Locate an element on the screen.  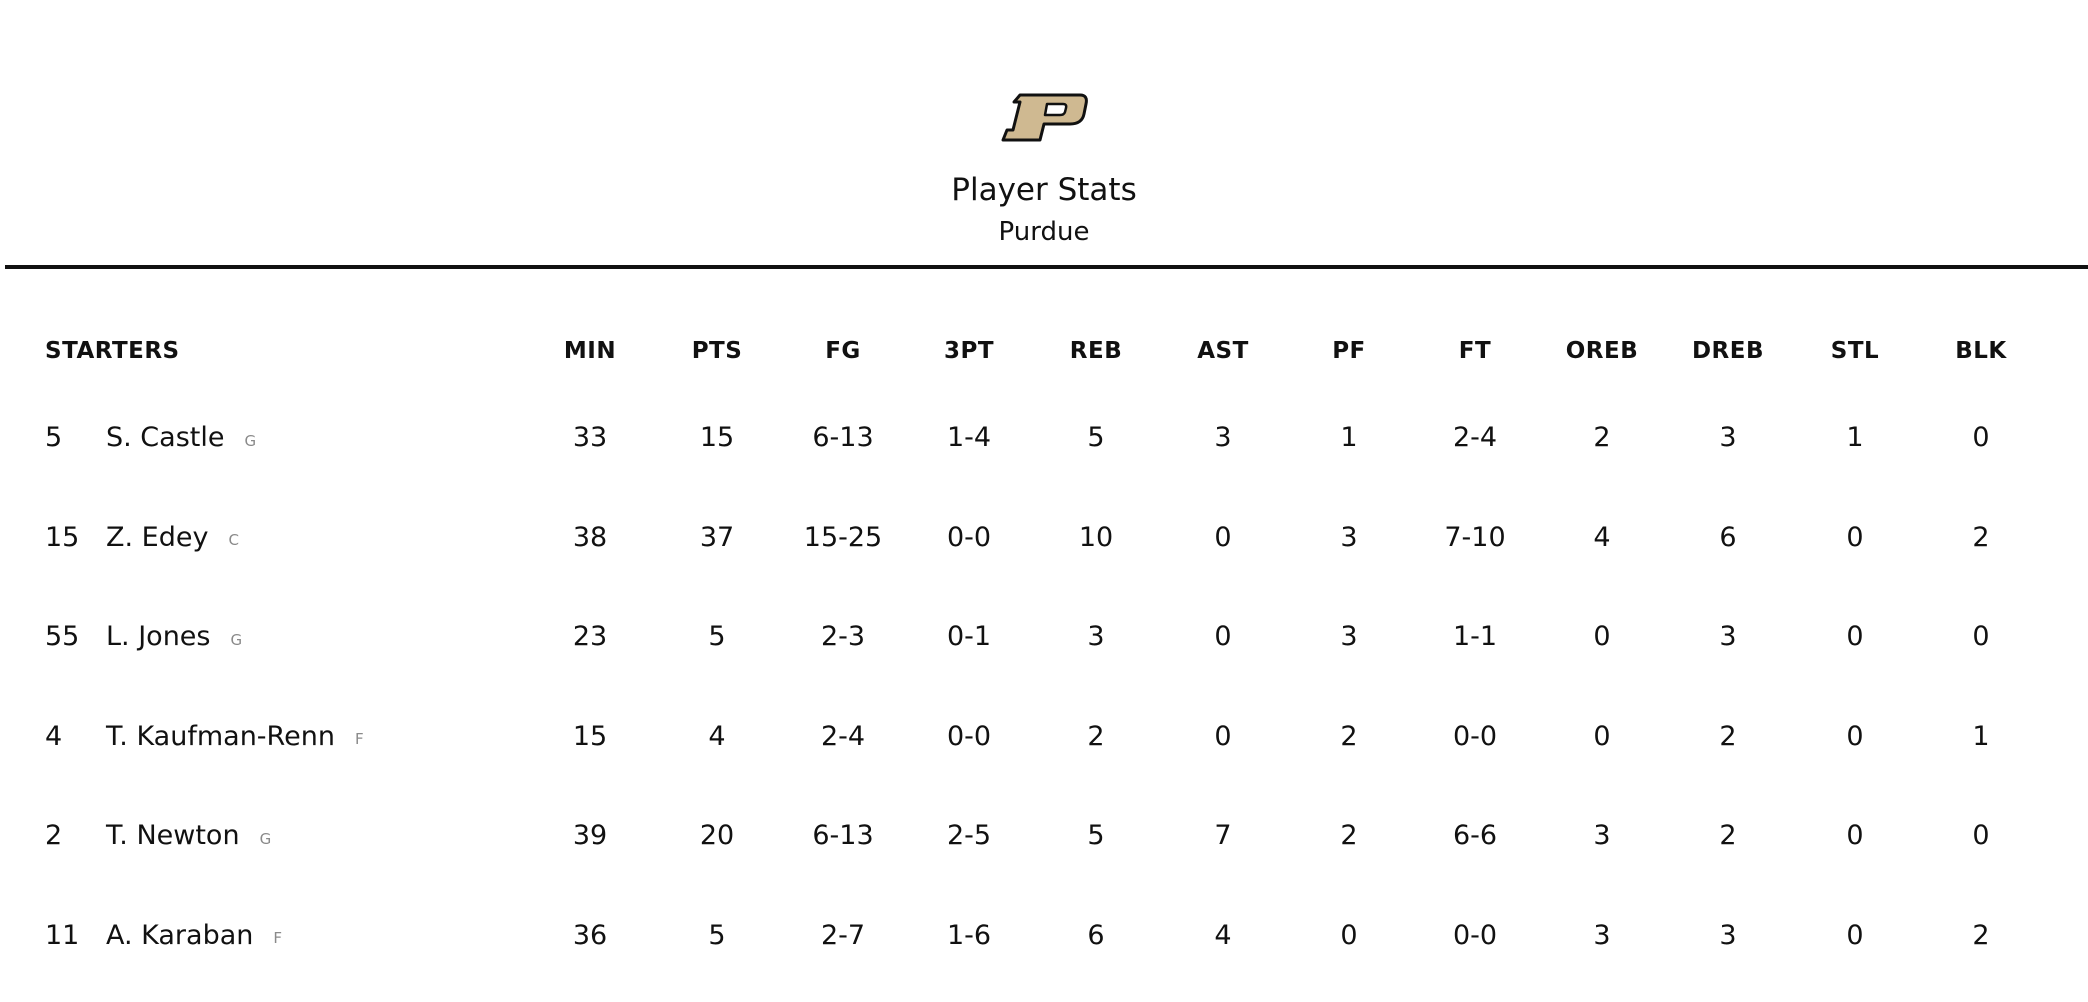
jersey-number: 2 is located at coordinates (54, 836).